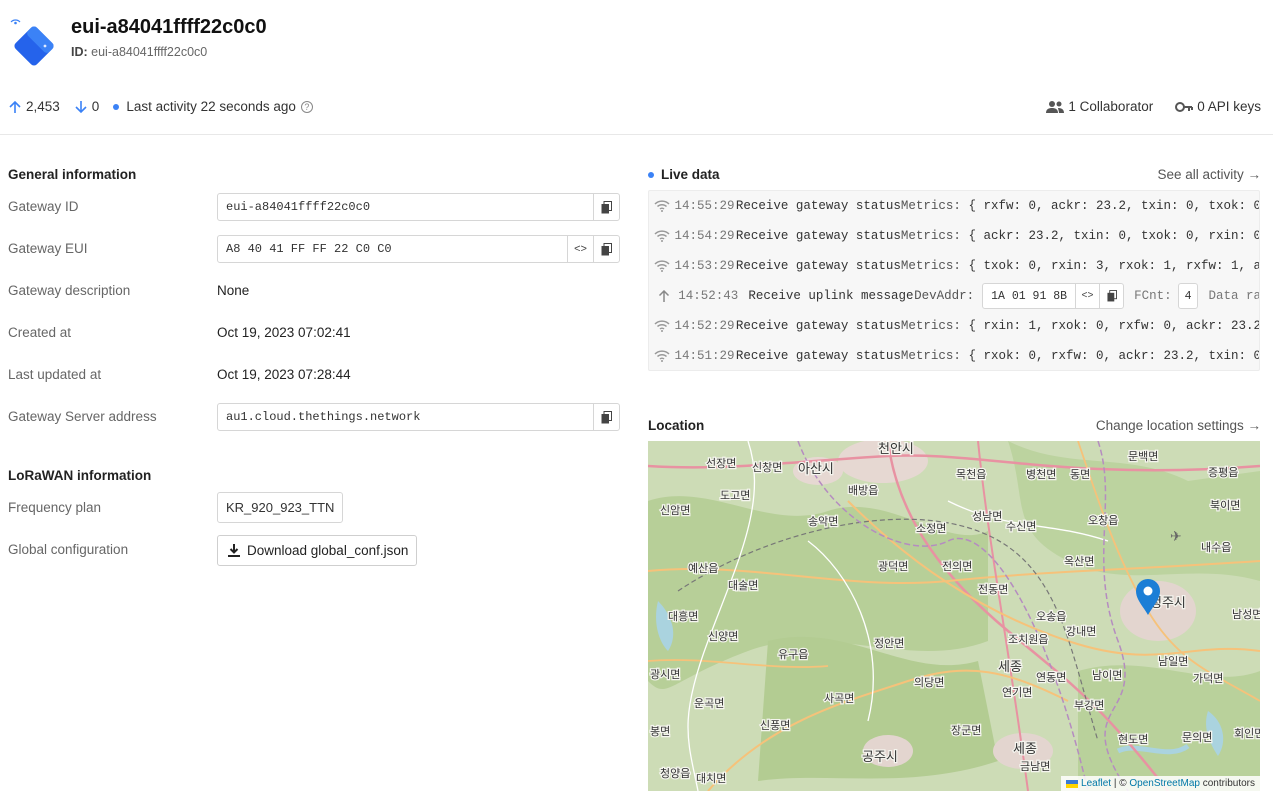 The width and height of the screenshot is (1273, 804). I want to click on airport-icon: ✈, so click(1176, 536).